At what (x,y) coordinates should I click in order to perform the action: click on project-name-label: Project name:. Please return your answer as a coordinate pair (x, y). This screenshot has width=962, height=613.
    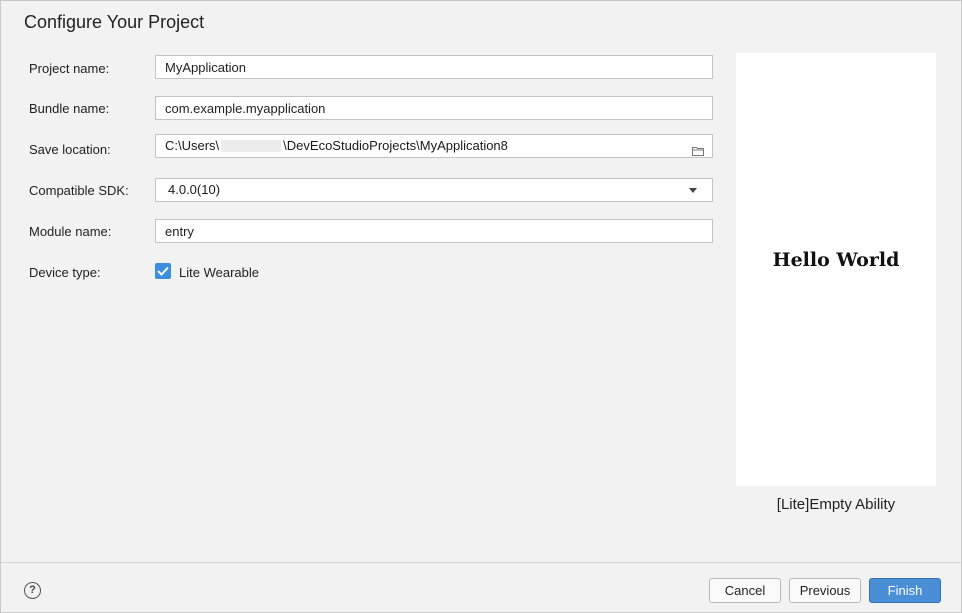
    Looking at the image, I should click on (69, 68).